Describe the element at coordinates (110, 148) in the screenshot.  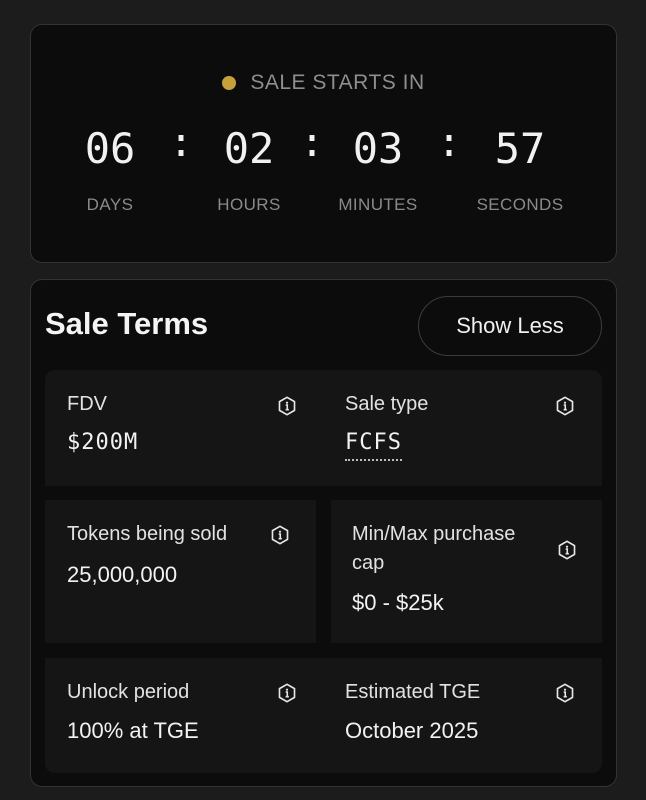
I see `days-value: 06` at that location.